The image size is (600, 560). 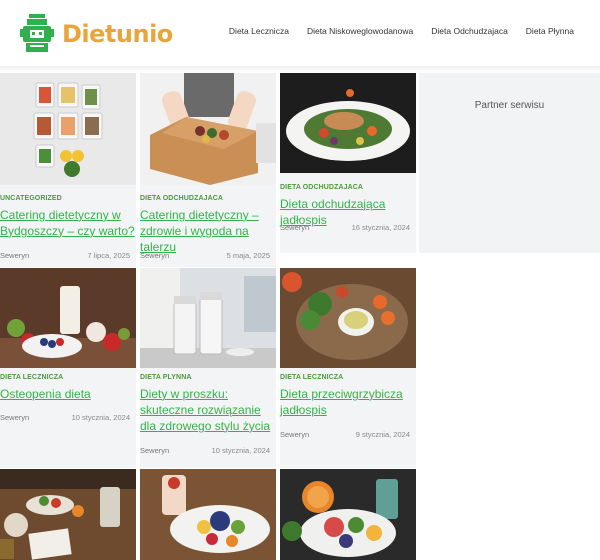 I want to click on citrus-plate-image, so click(x=348, y=514).